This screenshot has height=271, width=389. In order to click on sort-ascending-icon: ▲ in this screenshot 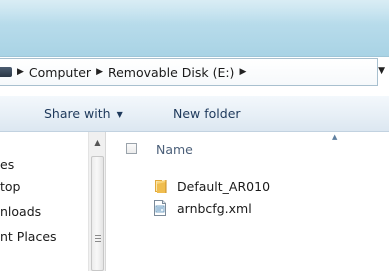, I will do `click(335, 137)`.